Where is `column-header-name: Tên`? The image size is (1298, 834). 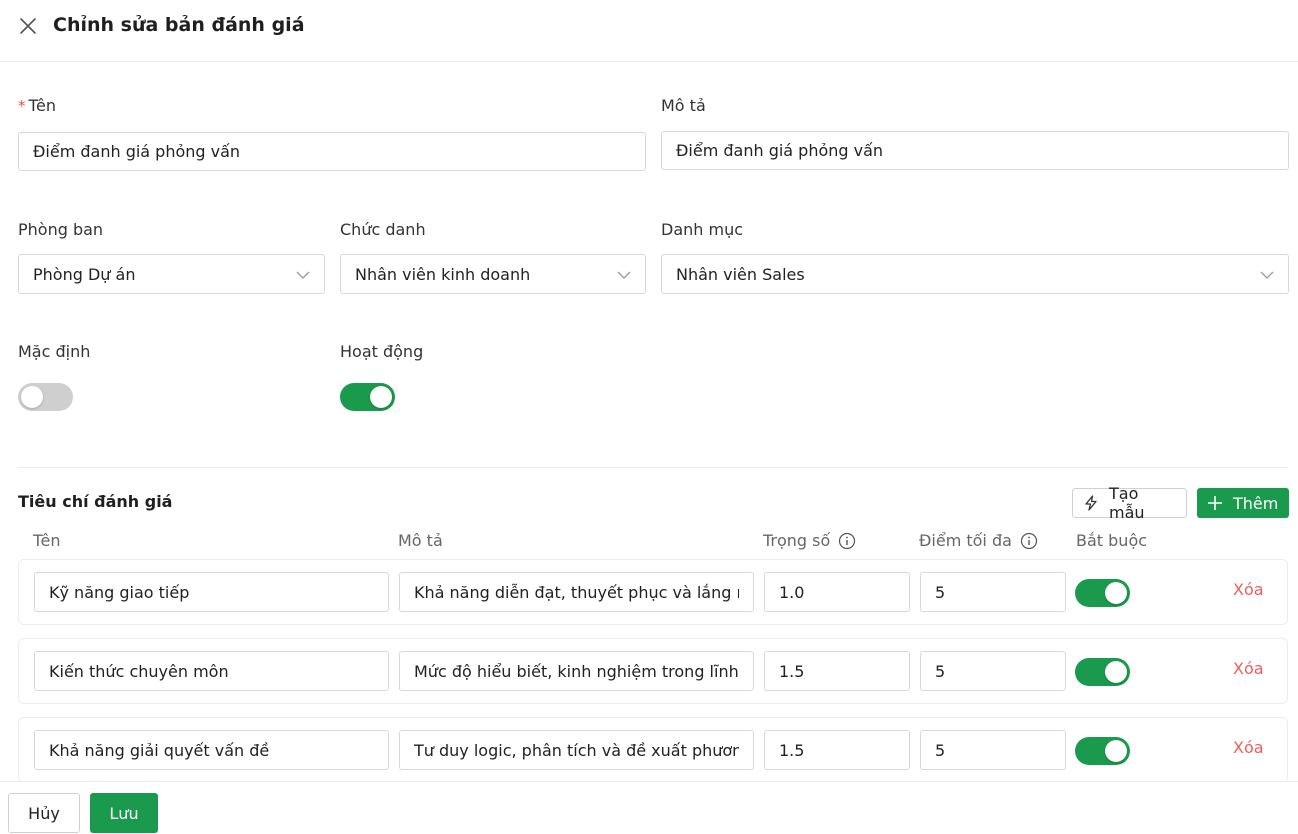
column-header-name: Tên is located at coordinates (47, 540).